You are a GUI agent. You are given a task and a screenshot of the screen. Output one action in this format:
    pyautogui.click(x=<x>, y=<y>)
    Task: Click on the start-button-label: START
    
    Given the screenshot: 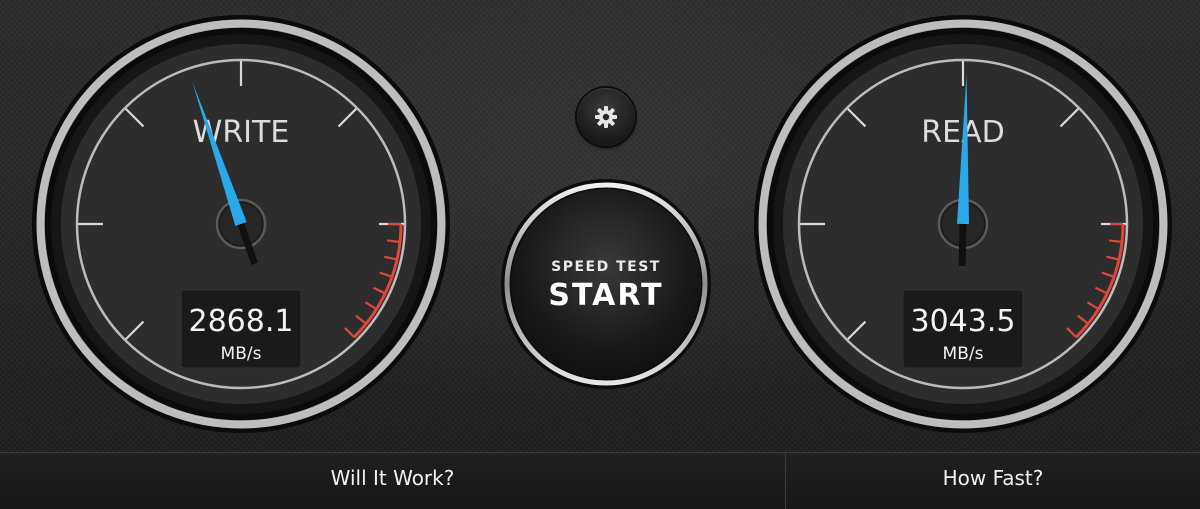 What is the action you would take?
    pyautogui.click(x=606, y=295)
    